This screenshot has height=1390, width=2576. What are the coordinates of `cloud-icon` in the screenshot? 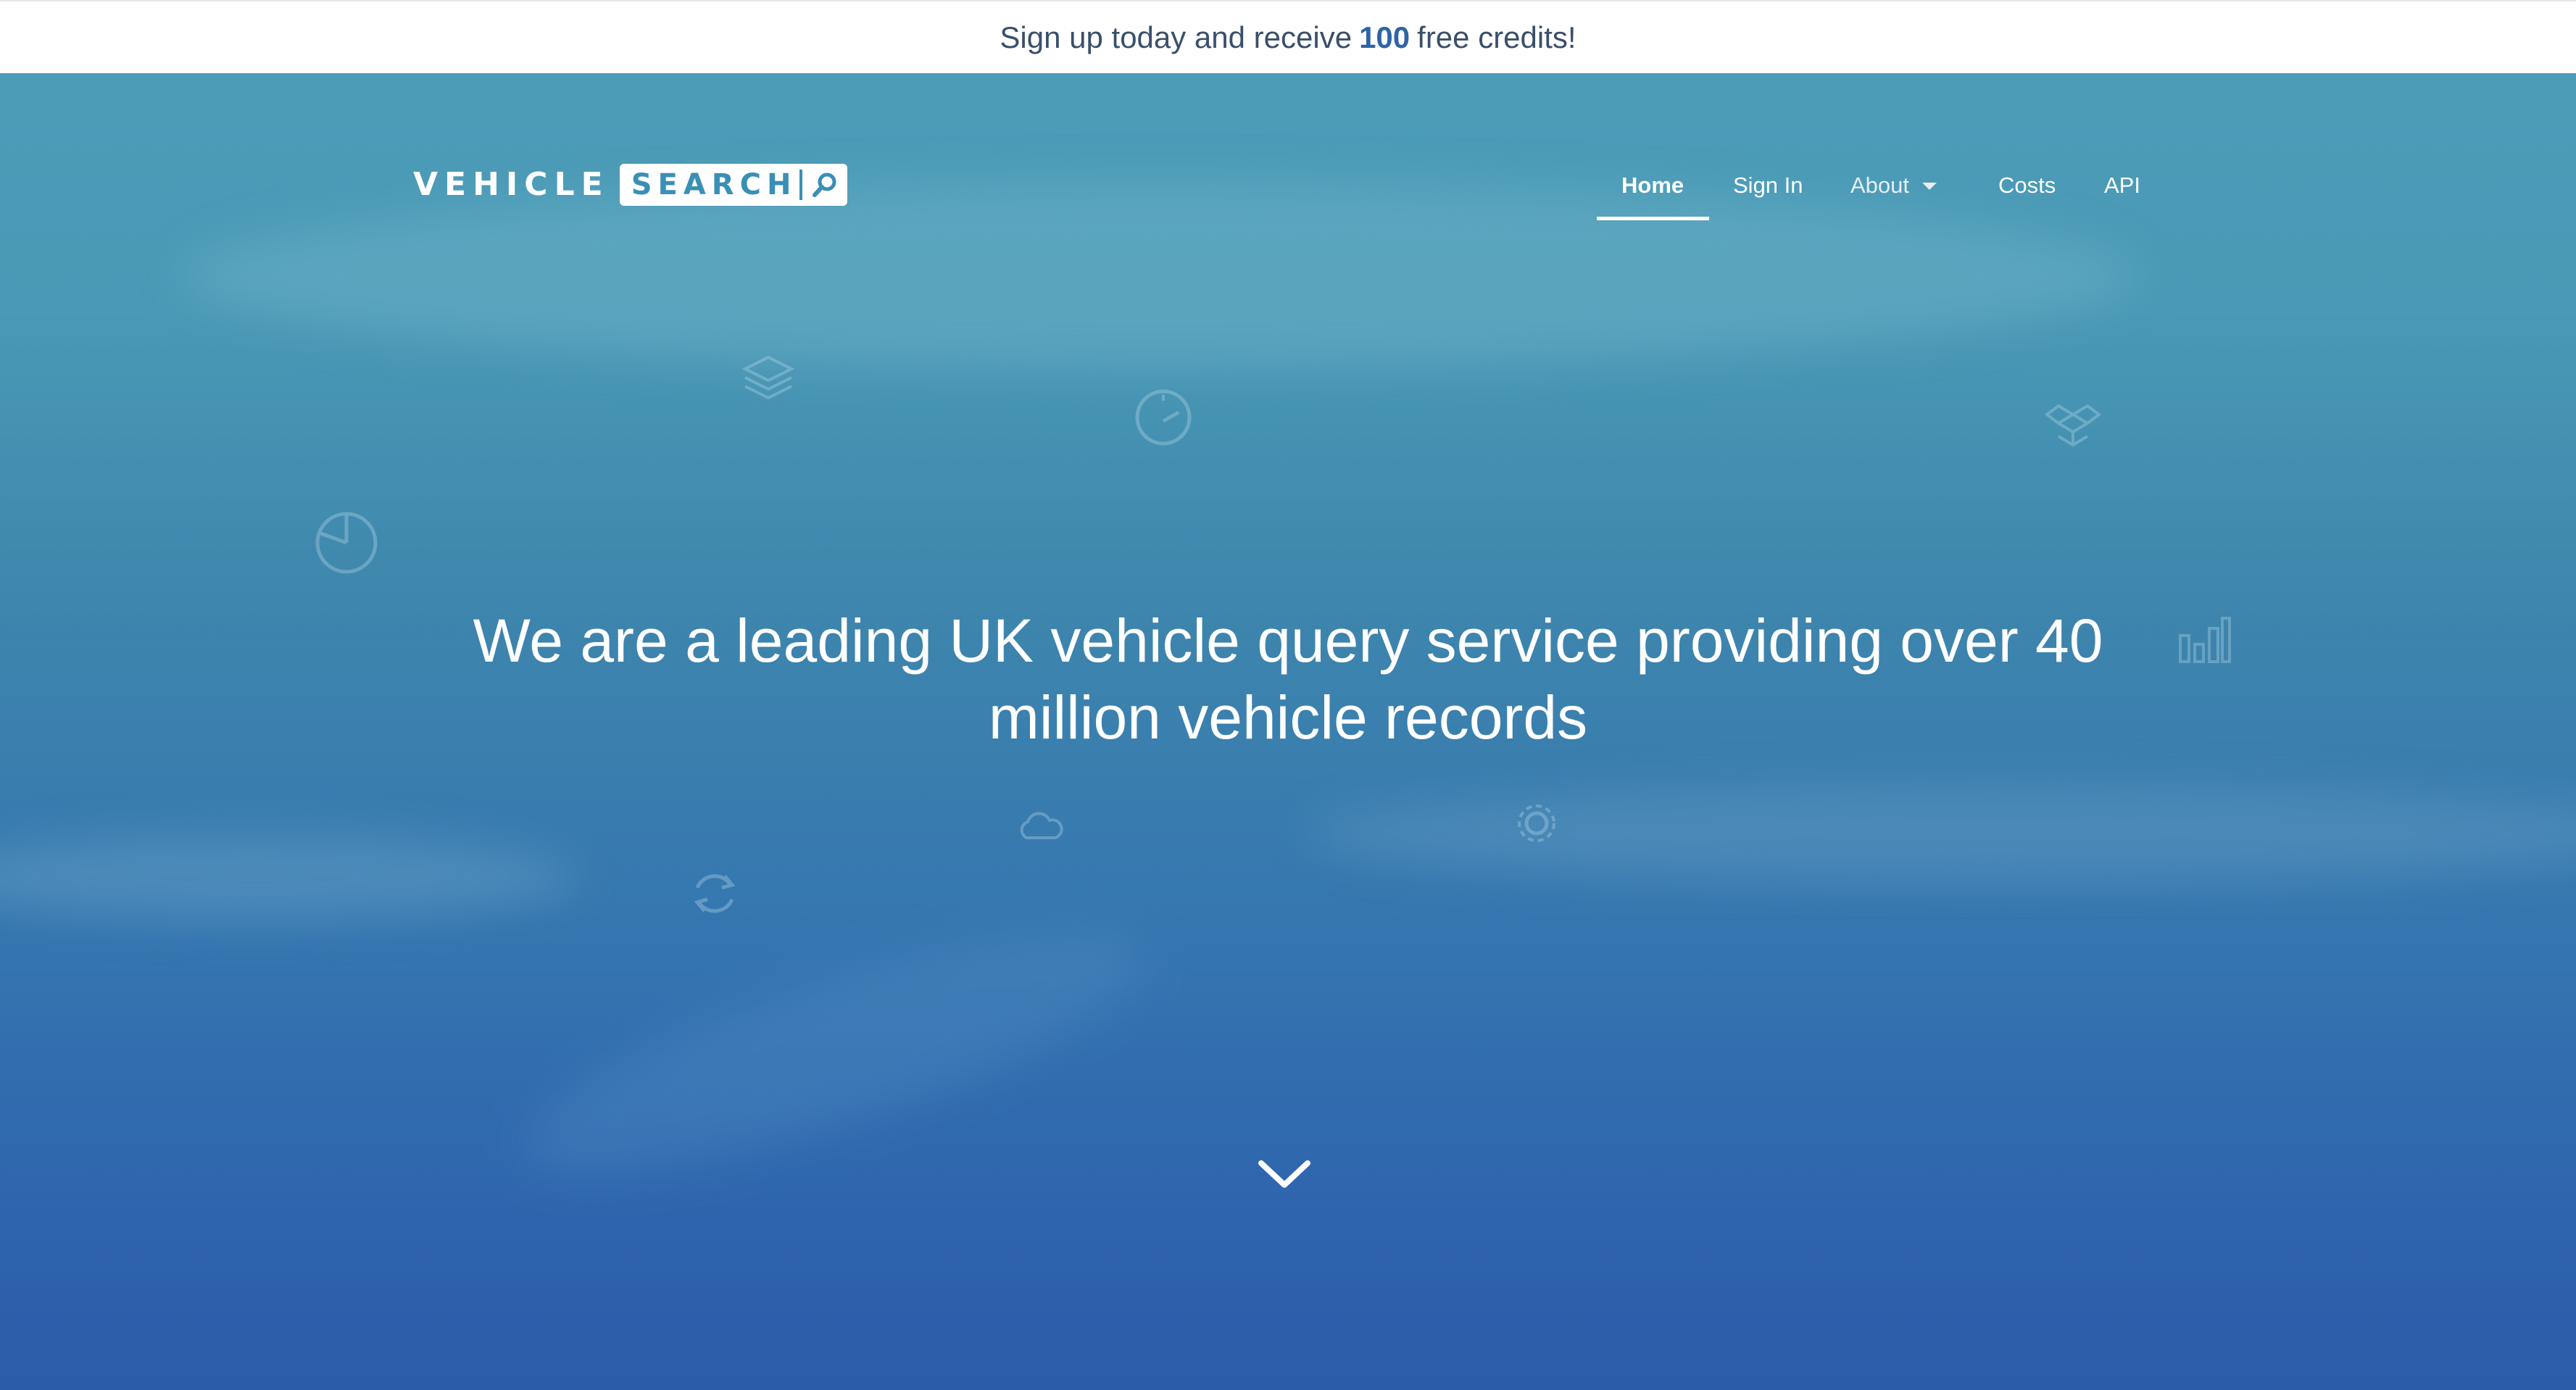 It's located at (1041, 825).